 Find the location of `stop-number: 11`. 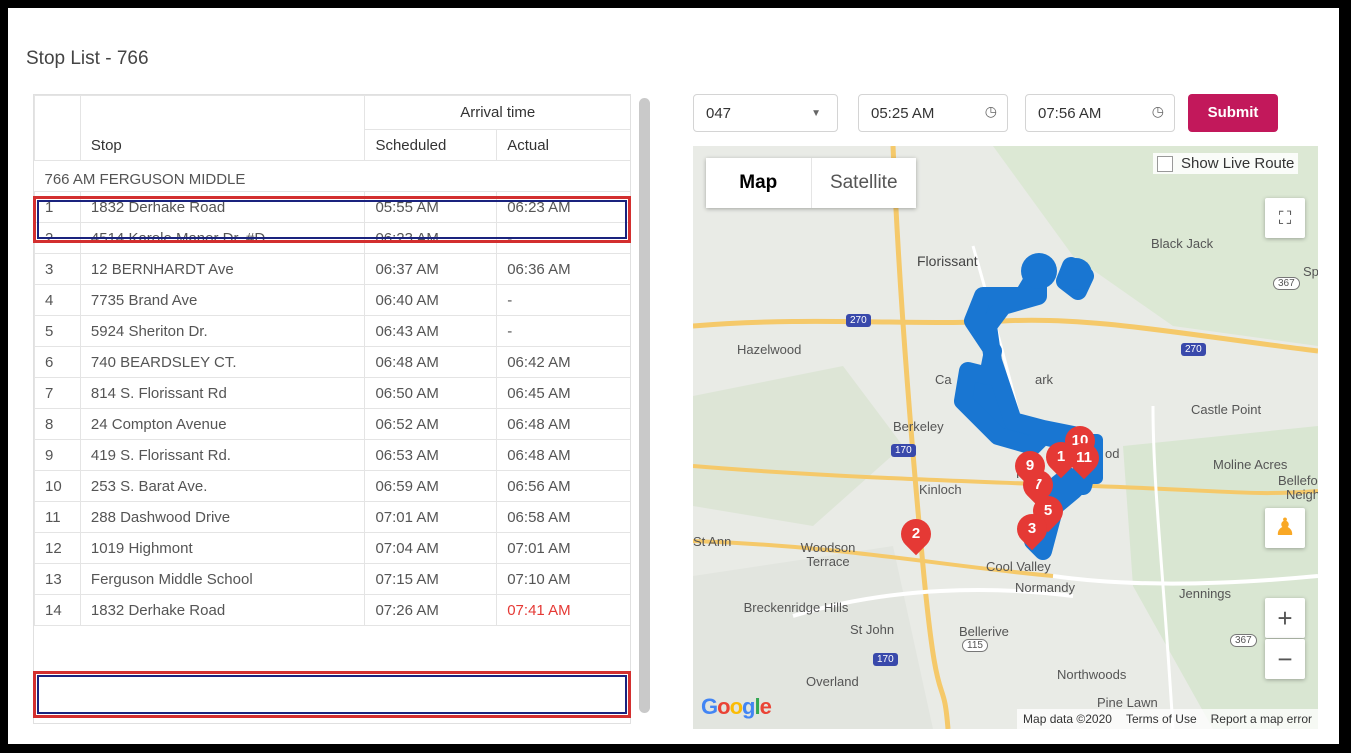

stop-number: 11 is located at coordinates (57, 517).